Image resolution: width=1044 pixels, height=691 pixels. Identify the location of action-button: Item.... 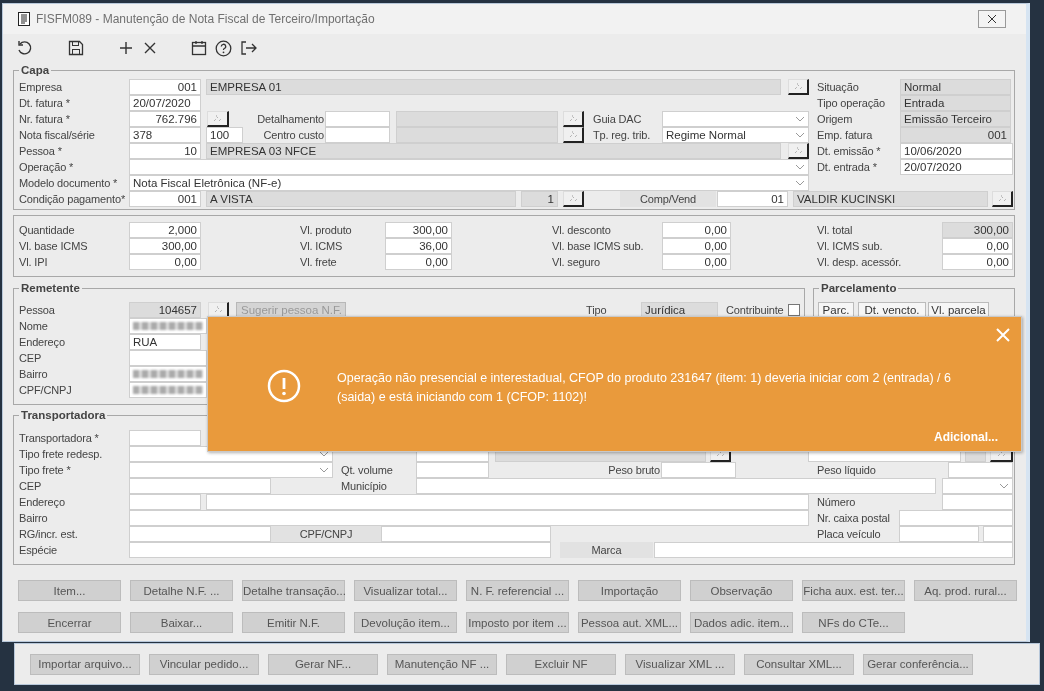
(69, 590).